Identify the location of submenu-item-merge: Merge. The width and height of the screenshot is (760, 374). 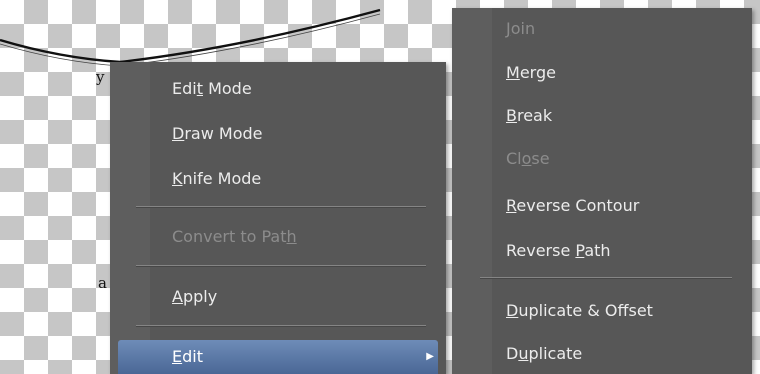
(602, 73).